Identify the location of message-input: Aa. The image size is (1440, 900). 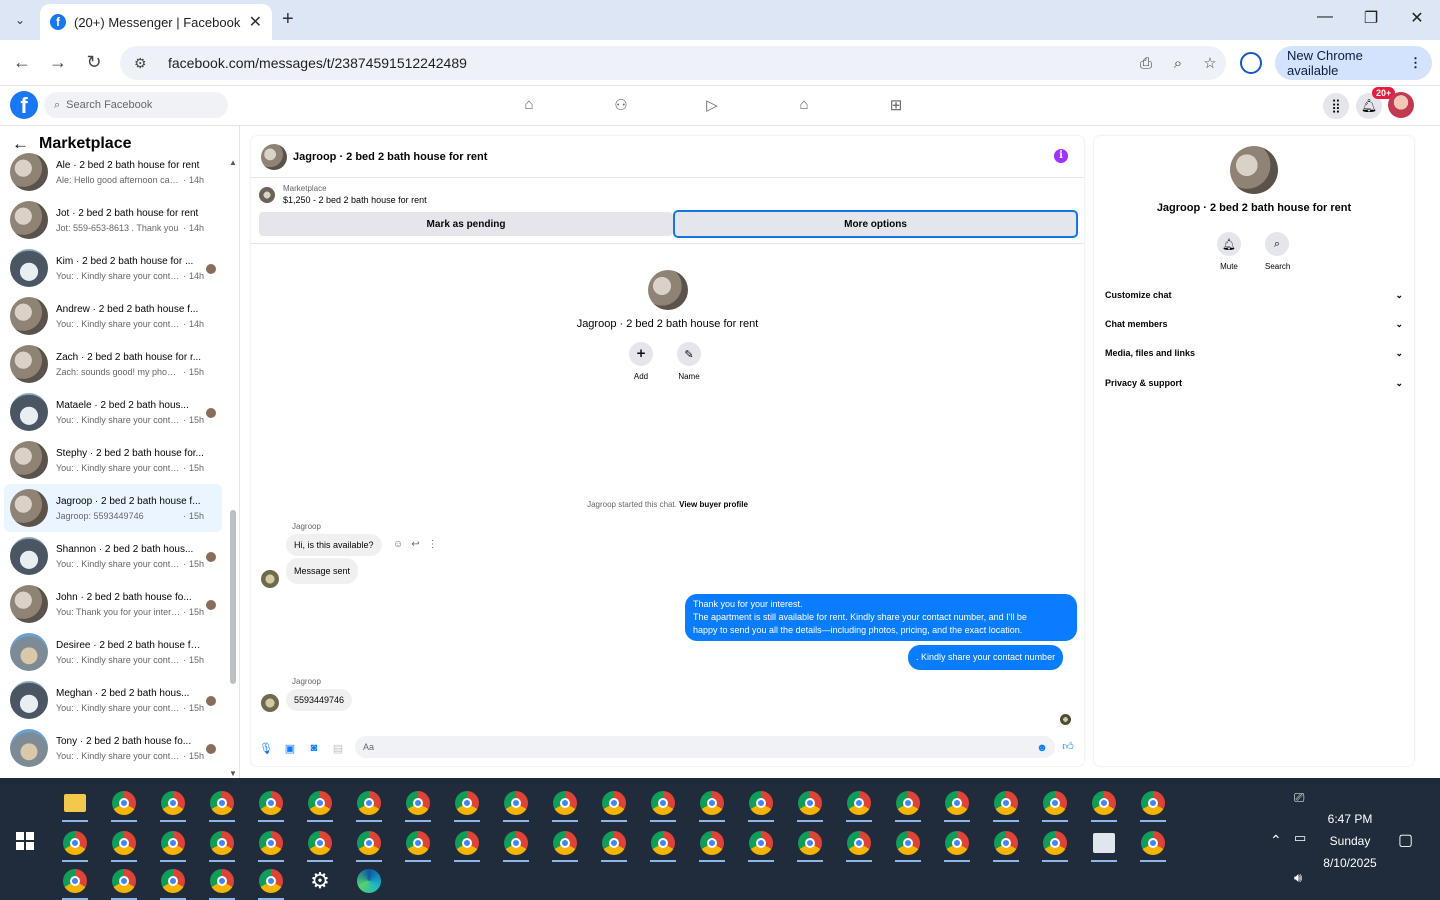
(705, 747).